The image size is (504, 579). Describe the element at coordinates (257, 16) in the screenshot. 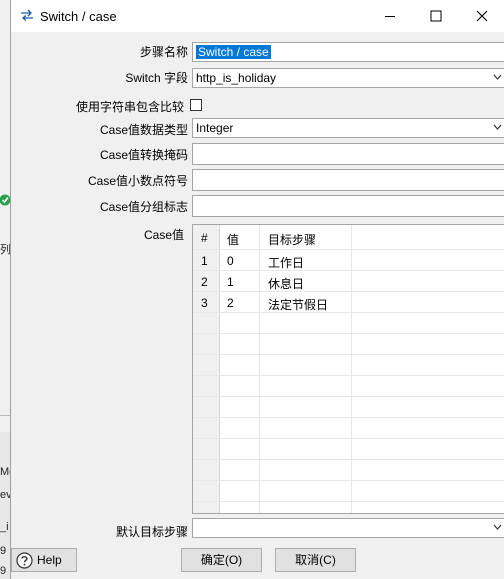

I see `title-bar: Switch / case` at that location.